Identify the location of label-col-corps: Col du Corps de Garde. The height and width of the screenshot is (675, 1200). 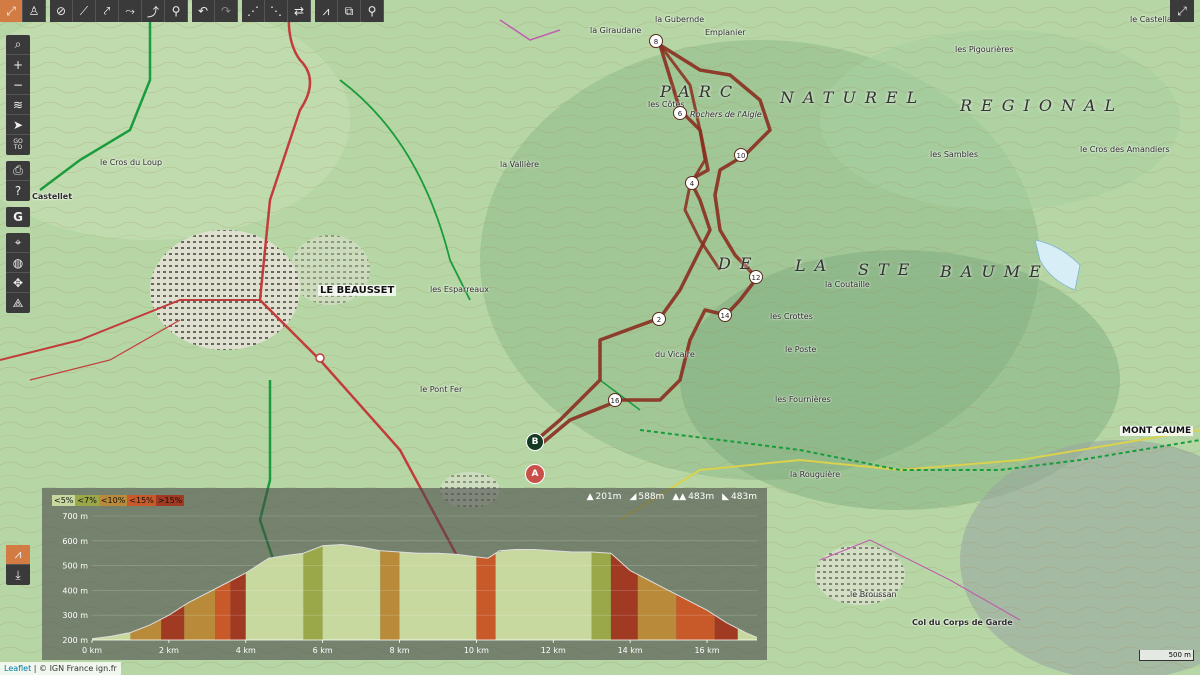
(962, 622).